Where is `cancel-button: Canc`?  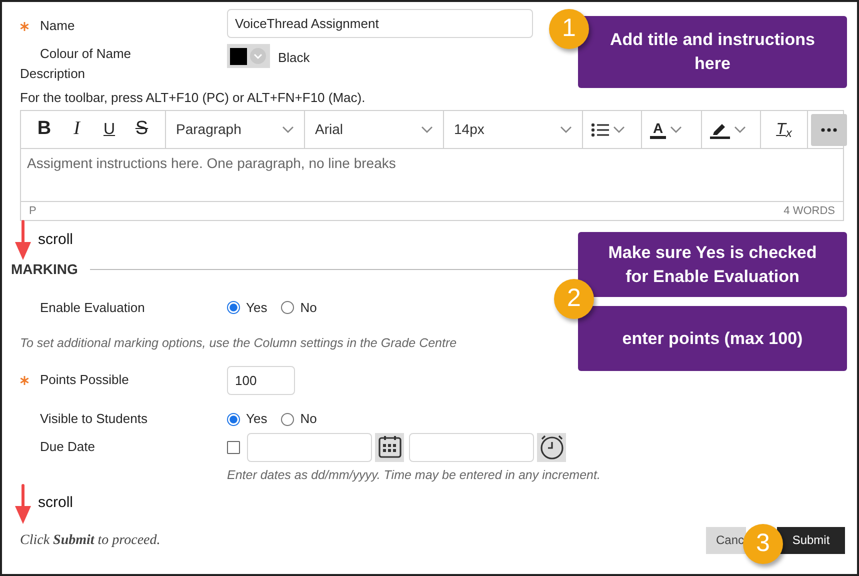
cancel-button: Canc is located at coordinates (726, 540).